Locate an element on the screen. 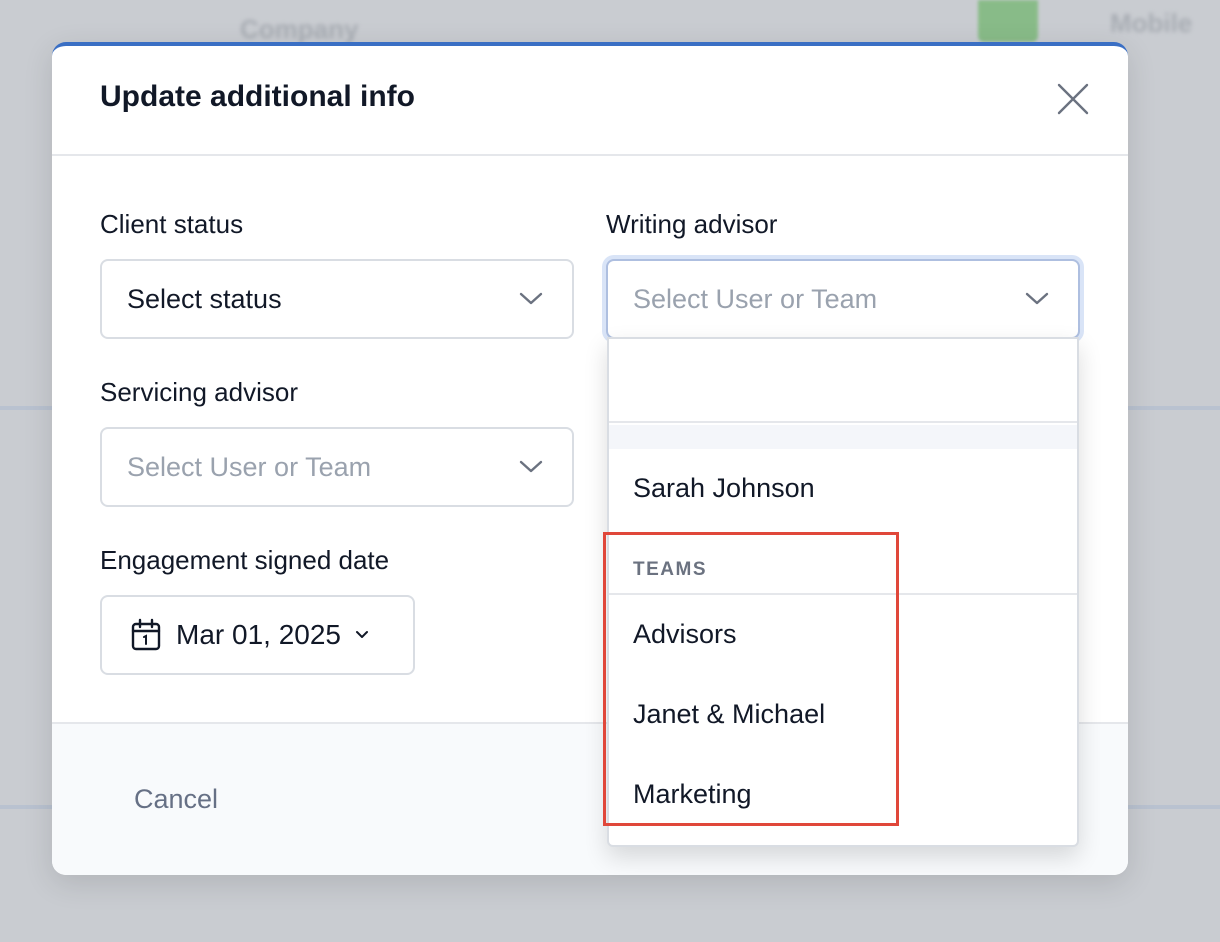  client-status-value: Select status is located at coordinates (204, 298).